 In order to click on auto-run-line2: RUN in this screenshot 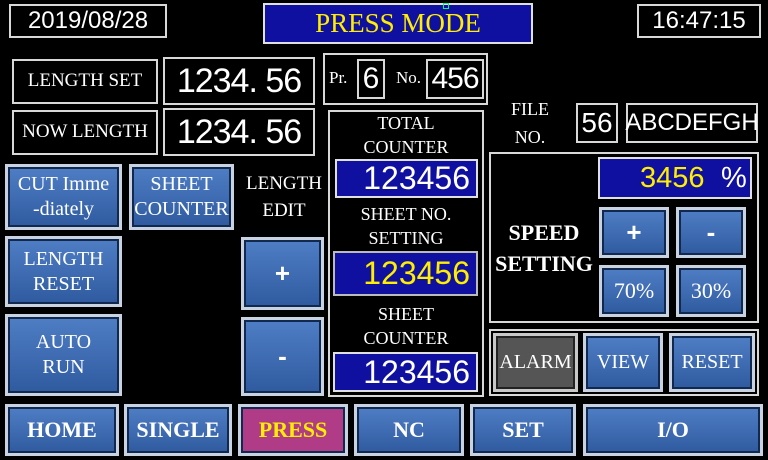, I will do `click(63, 367)`.